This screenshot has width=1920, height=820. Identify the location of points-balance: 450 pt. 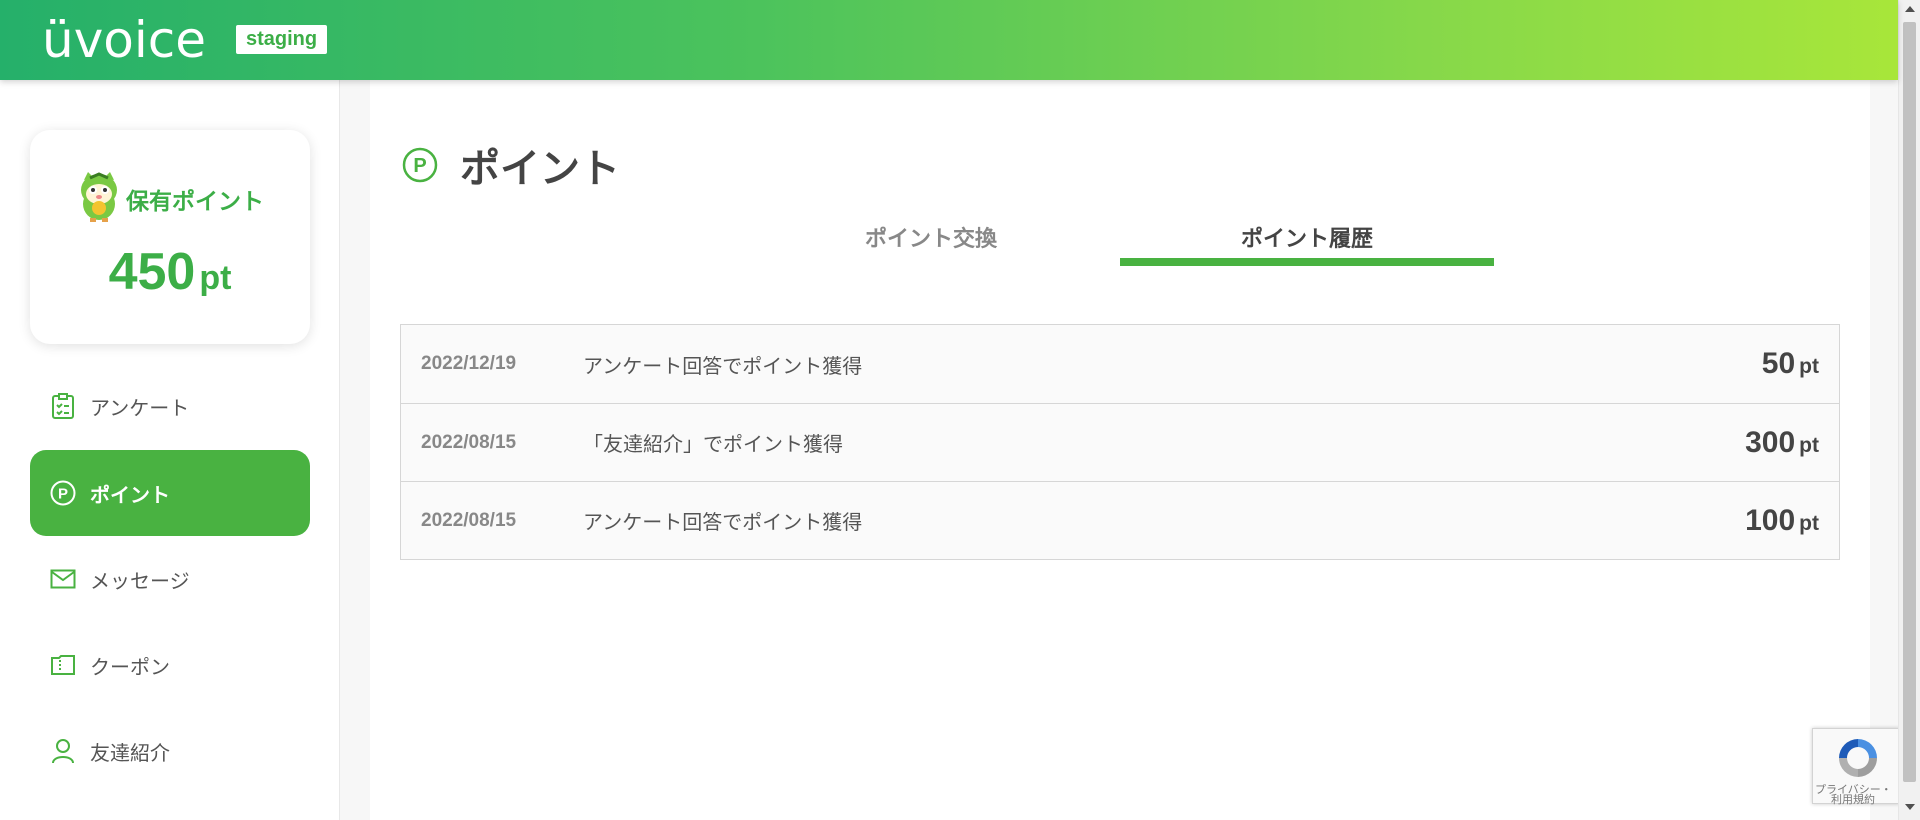
(170, 272).